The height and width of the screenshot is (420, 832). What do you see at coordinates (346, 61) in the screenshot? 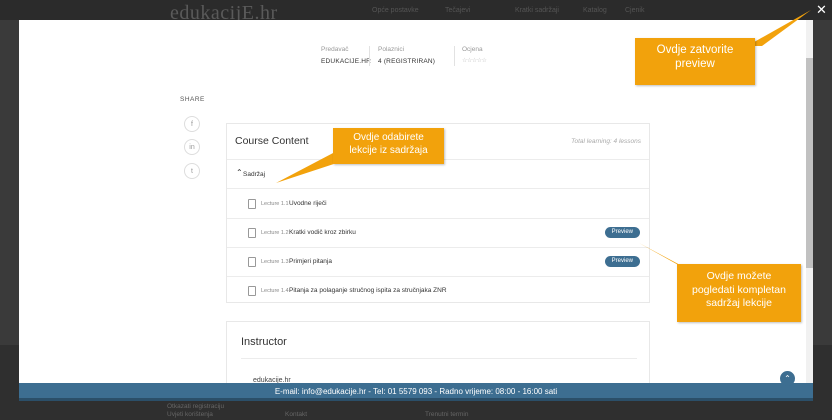
I see `meta-instructor-value: EDUKACIJE.HR` at bounding box center [346, 61].